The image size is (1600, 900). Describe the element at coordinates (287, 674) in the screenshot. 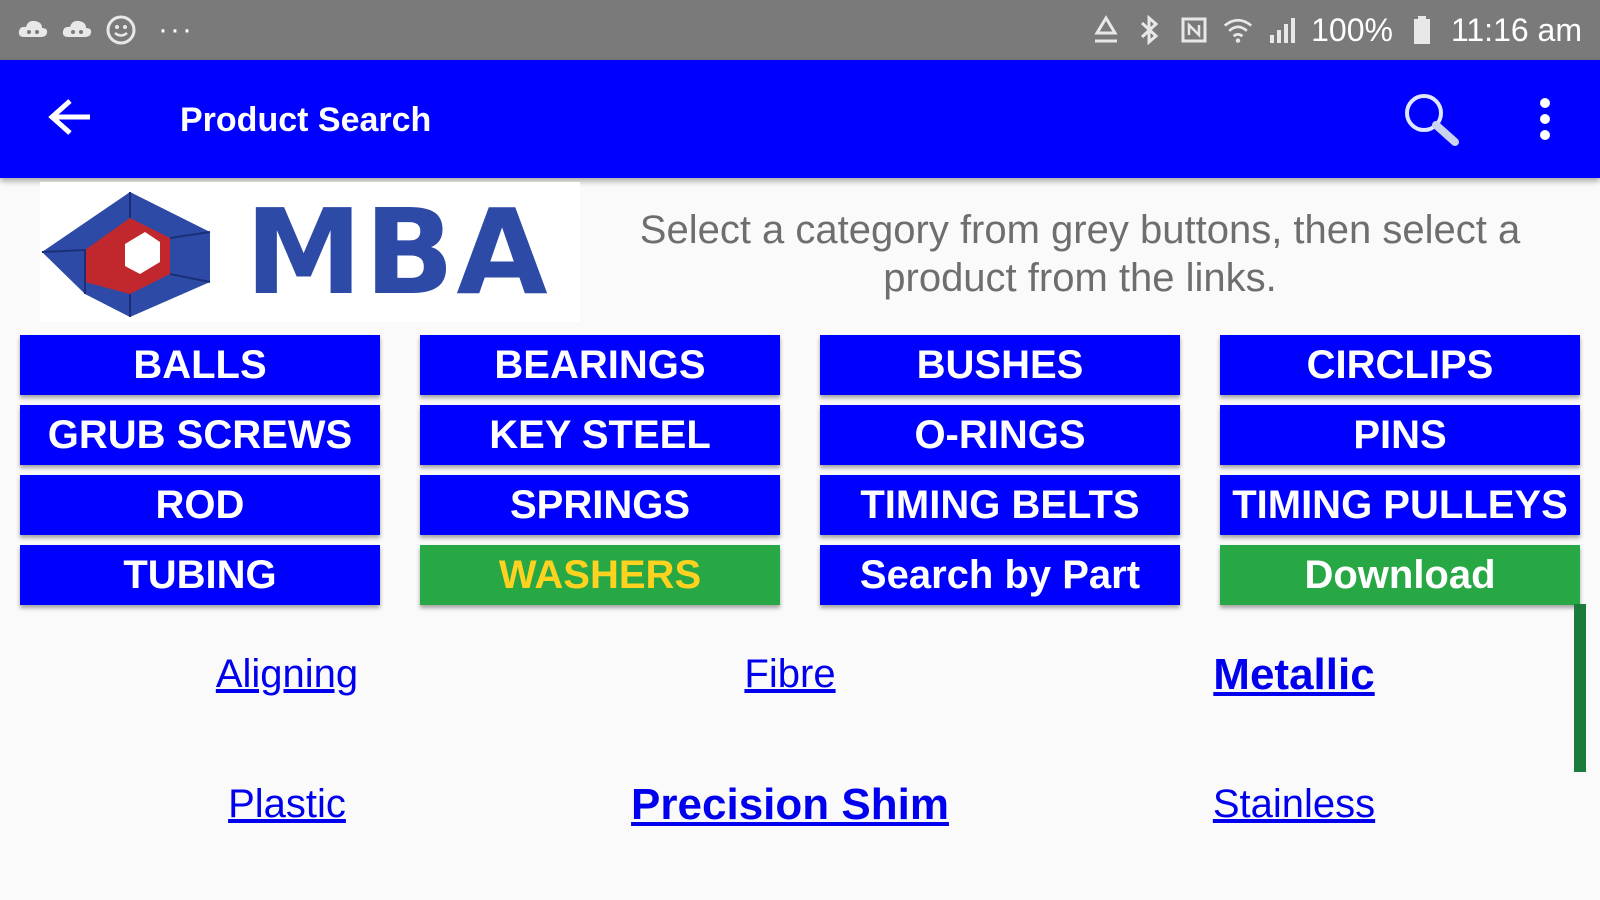

I see `product-link-aligning: Aligning` at that location.